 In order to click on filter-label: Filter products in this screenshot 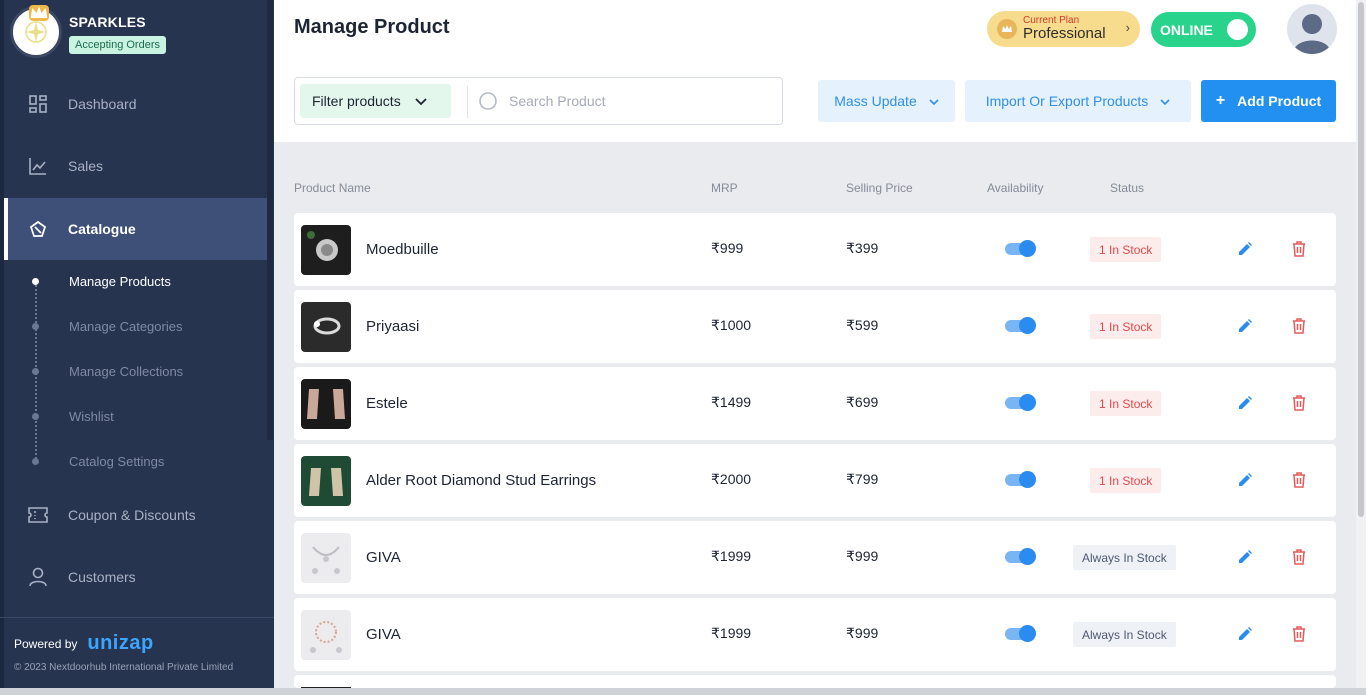, I will do `click(356, 101)`.